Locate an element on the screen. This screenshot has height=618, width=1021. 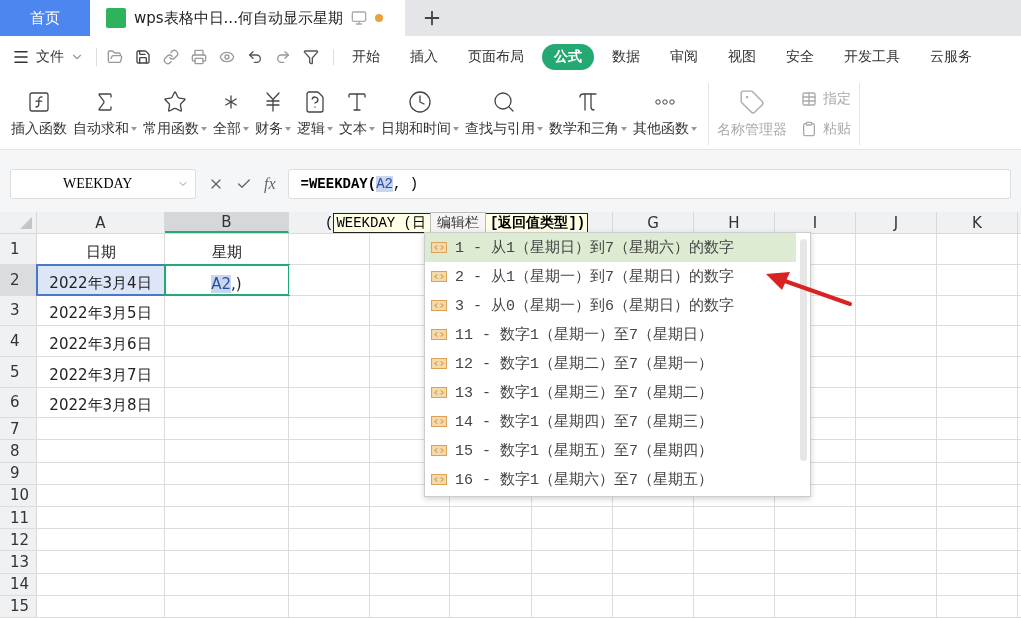
monitor-icon is located at coordinates (358, 18).